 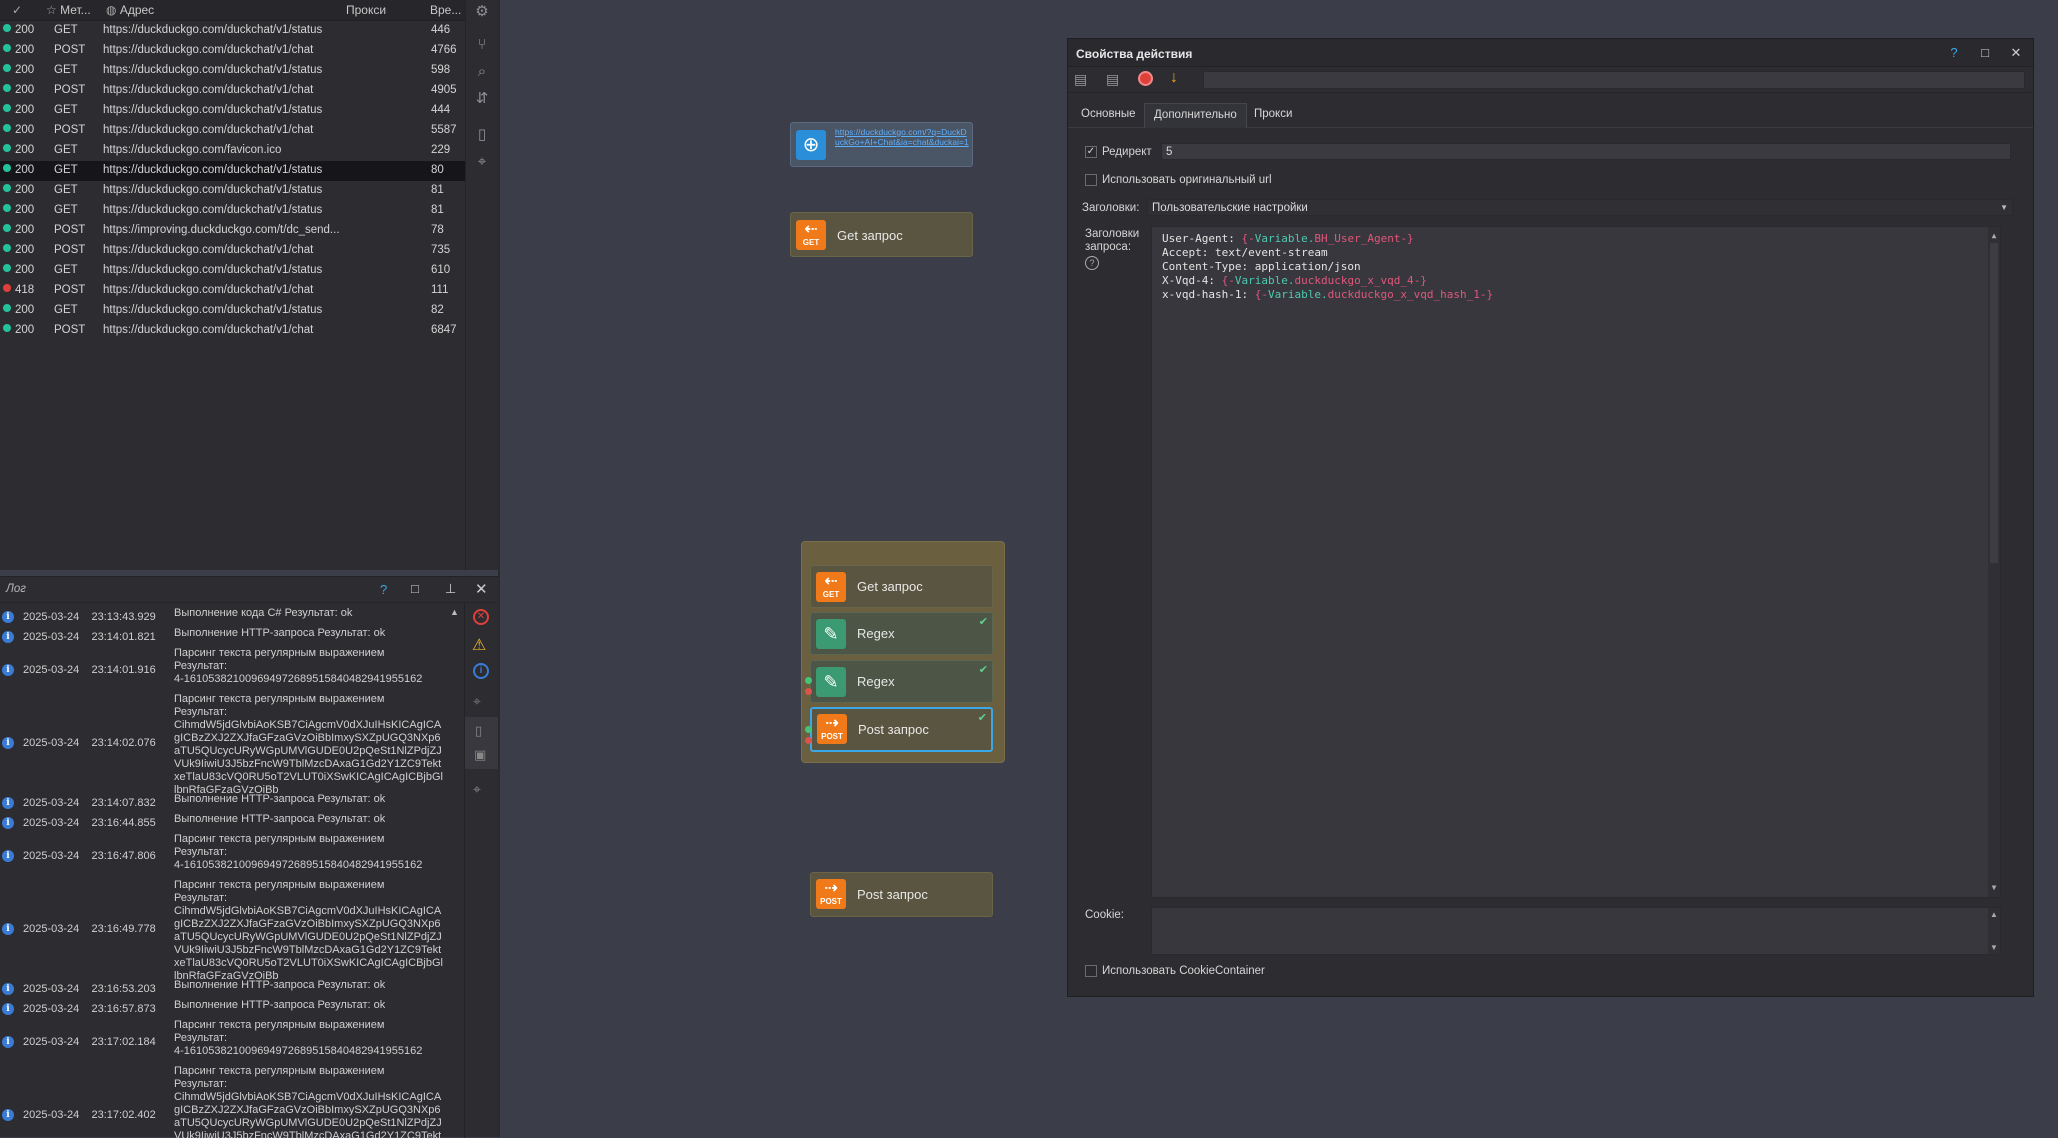 I want to click on tag-filter-icon: ⌖, so click(x=477, y=701).